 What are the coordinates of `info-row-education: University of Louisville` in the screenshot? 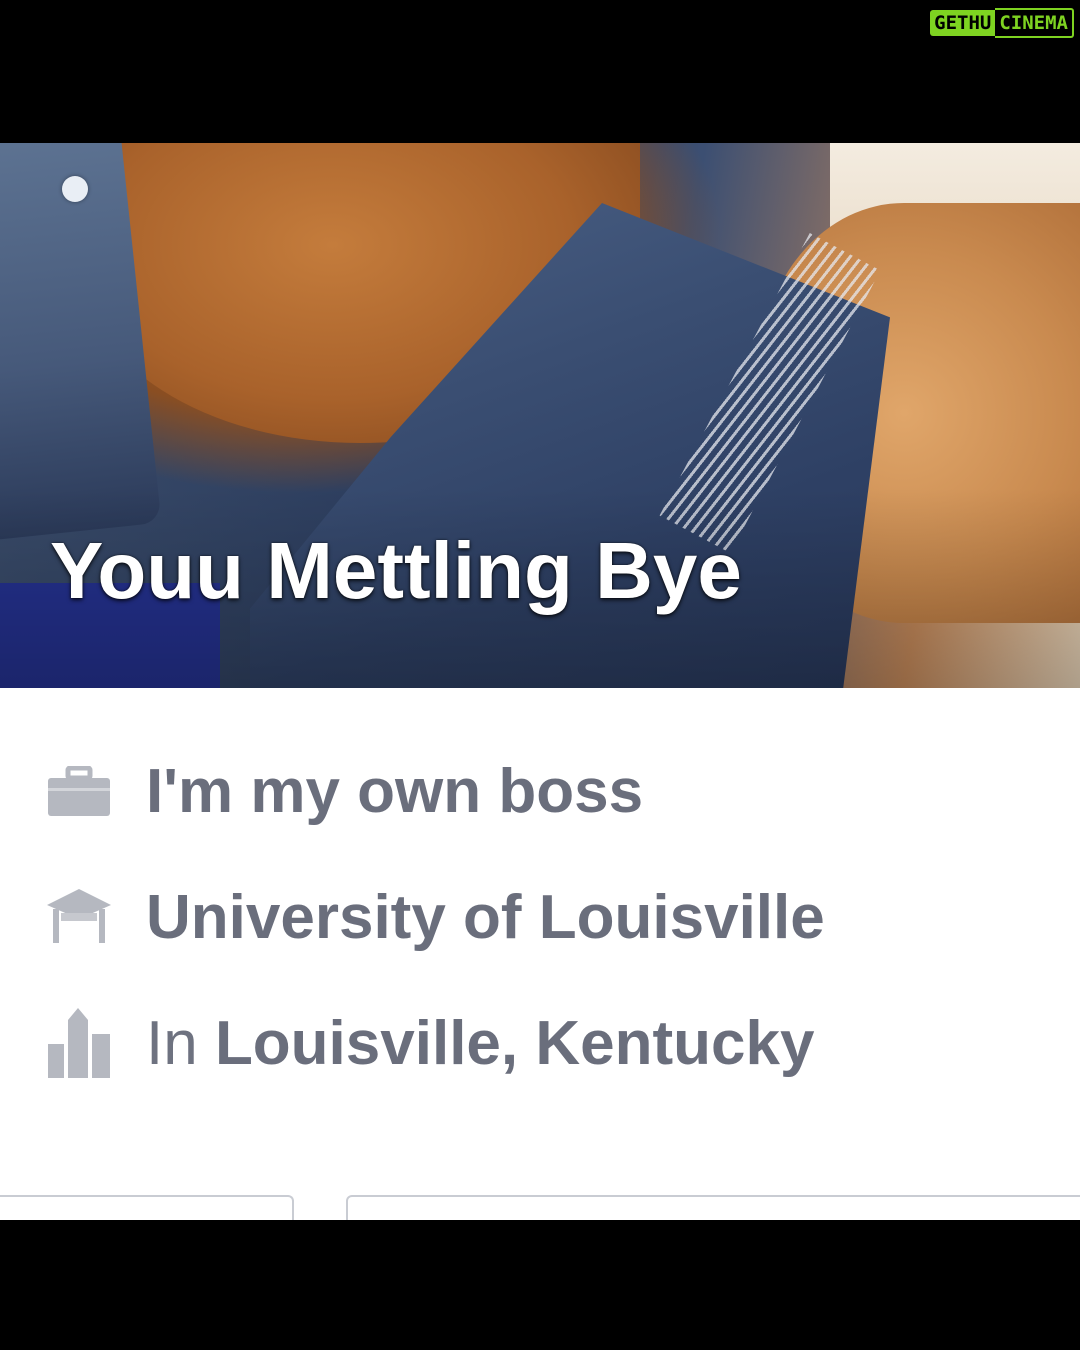 It's located at (544, 917).